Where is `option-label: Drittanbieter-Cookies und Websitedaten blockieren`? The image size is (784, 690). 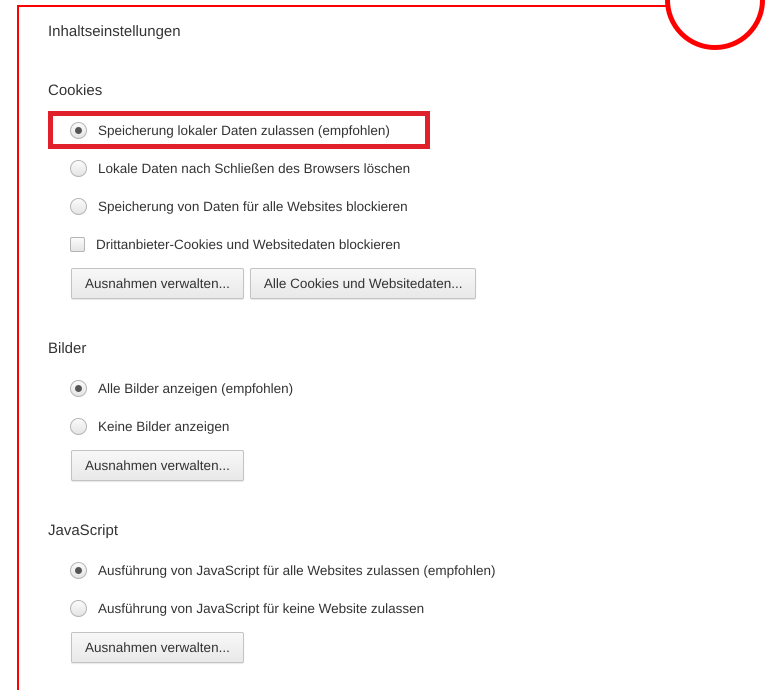 option-label: Drittanbieter-Cookies und Websitedaten blockieren is located at coordinates (248, 244).